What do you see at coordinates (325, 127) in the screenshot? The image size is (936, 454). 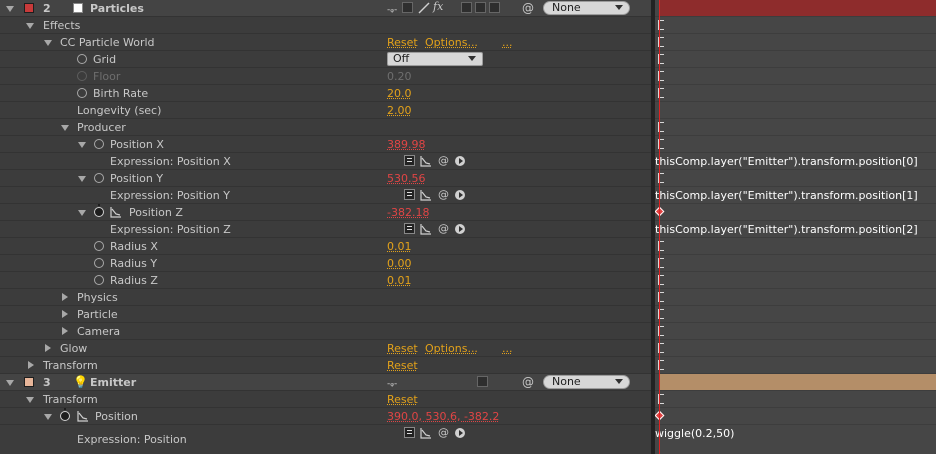 I see `producer-group-row: Producer` at bounding box center [325, 127].